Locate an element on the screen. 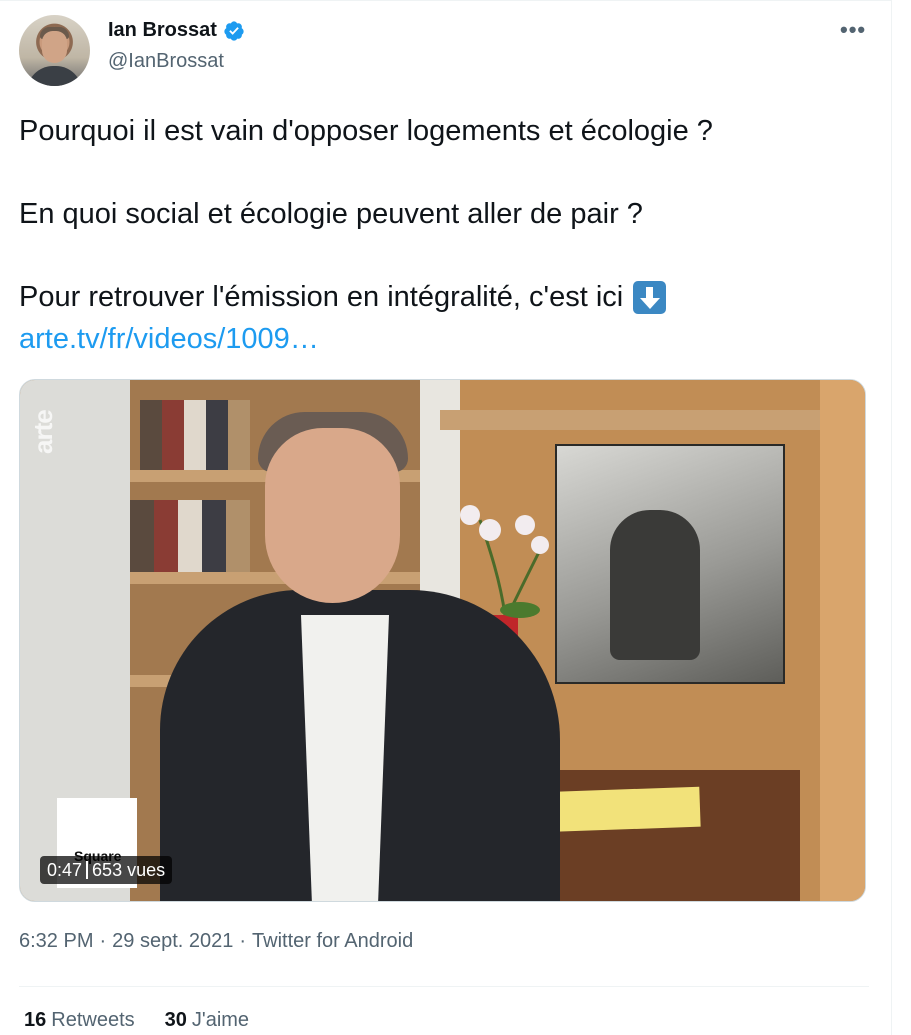 The width and height of the screenshot is (911, 1035). video-duration-badge: 0:47 653 vues is located at coordinates (106, 870).